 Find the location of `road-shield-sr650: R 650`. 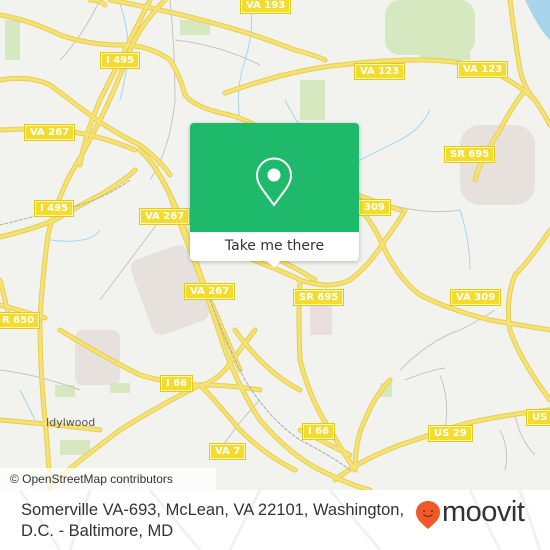

road-shield-sr650: R 650 is located at coordinates (20, 320).